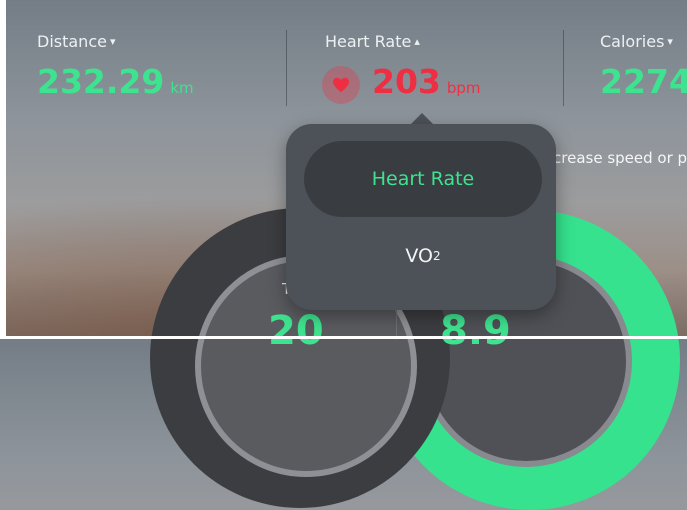 This screenshot has height=510, width=687. Describe the element at coordinates (620, 158) in the screenshot. I see `hint-text: crease speed or p` at that location.